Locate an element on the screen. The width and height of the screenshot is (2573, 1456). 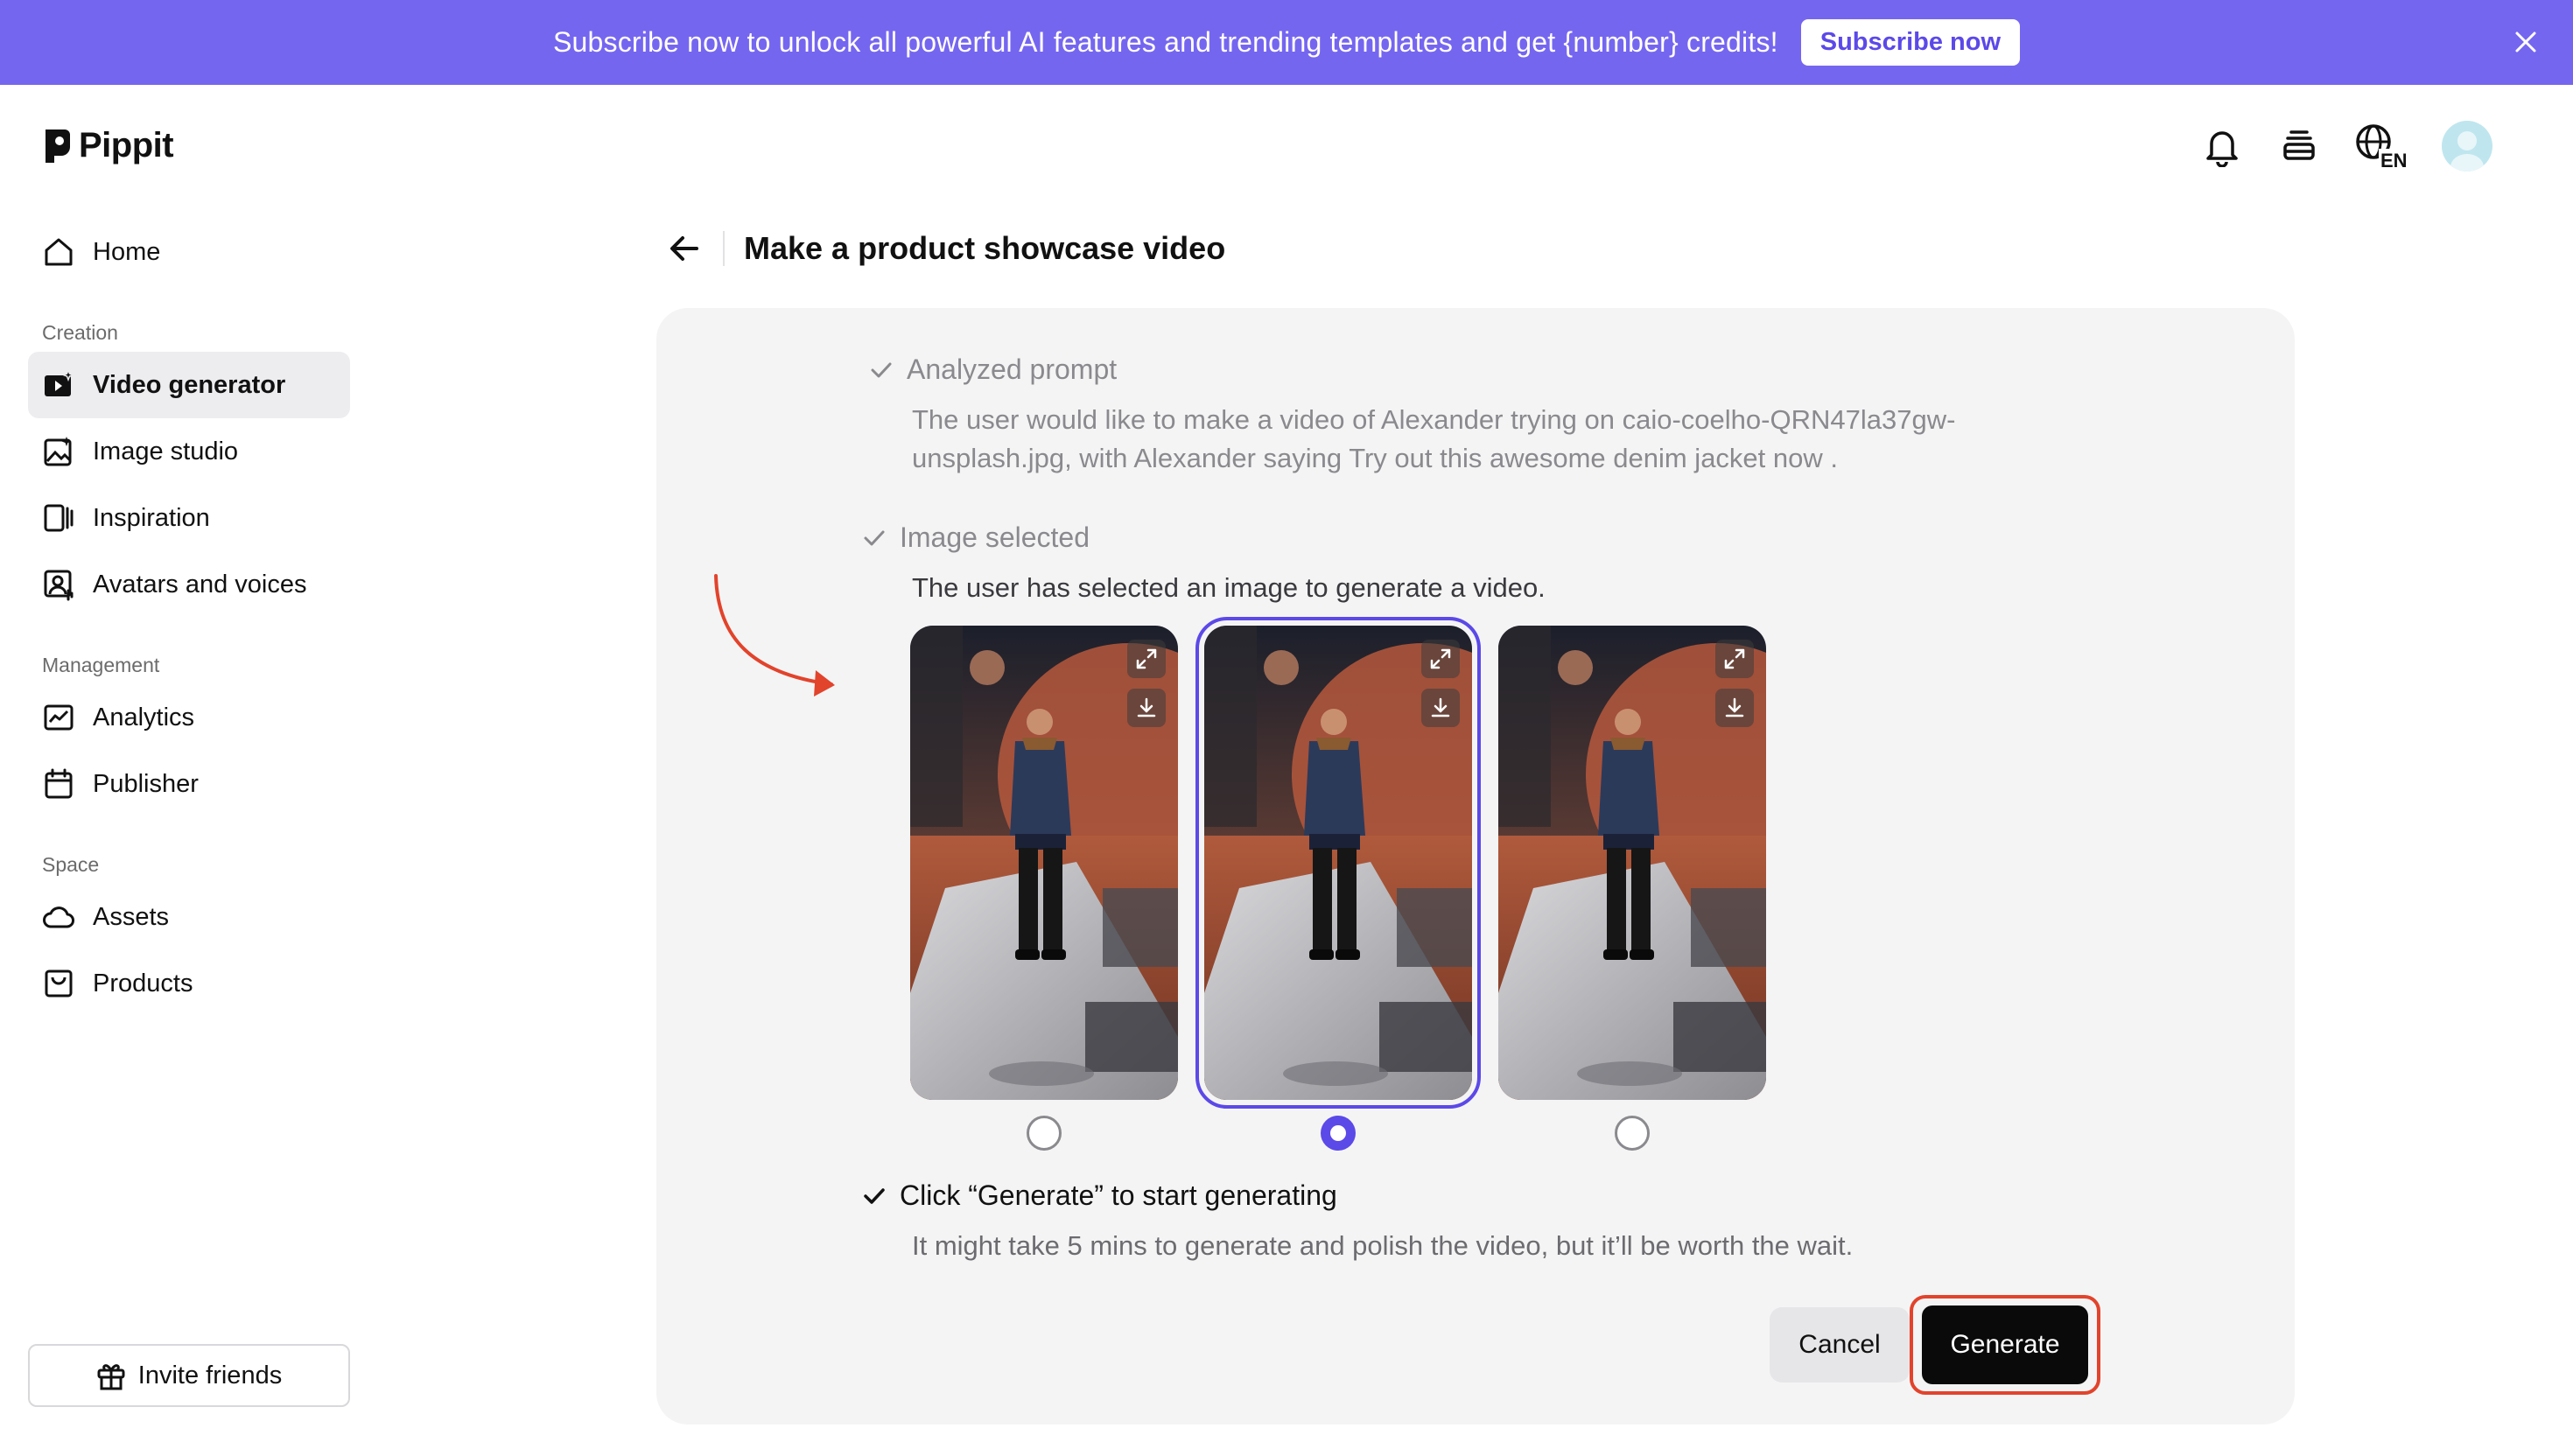
notifications-button is located at coordinates (2222, 146).